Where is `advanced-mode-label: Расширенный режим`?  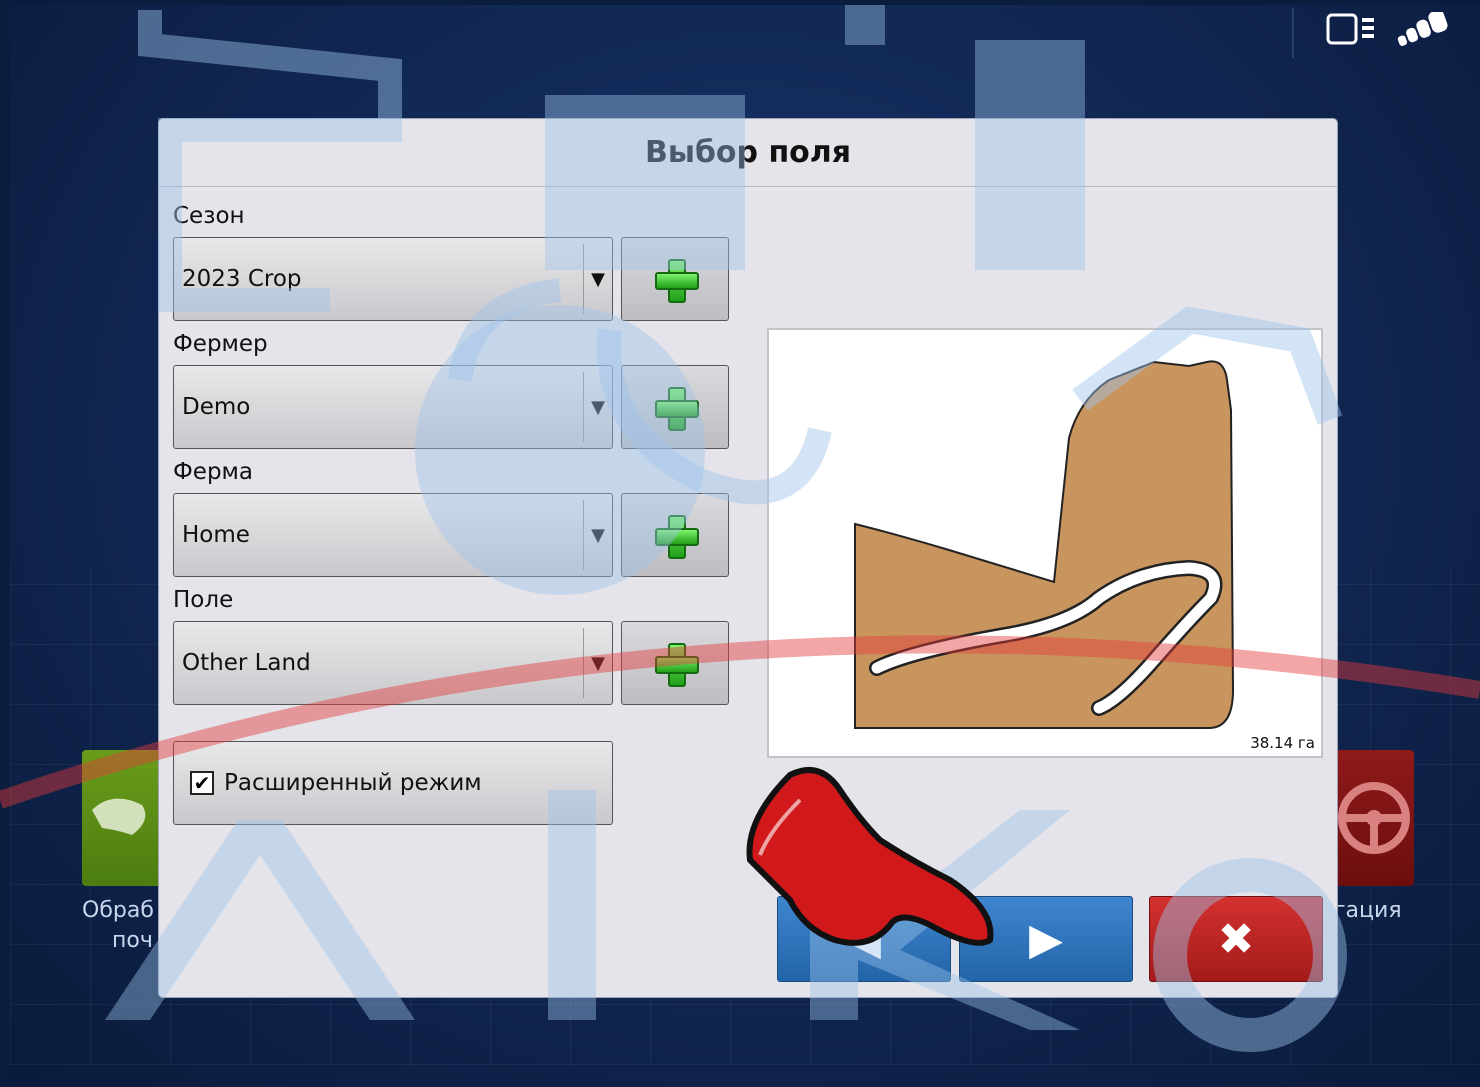 advanced-mode-label: Расширенный режим is located at coordinates (353, 783).